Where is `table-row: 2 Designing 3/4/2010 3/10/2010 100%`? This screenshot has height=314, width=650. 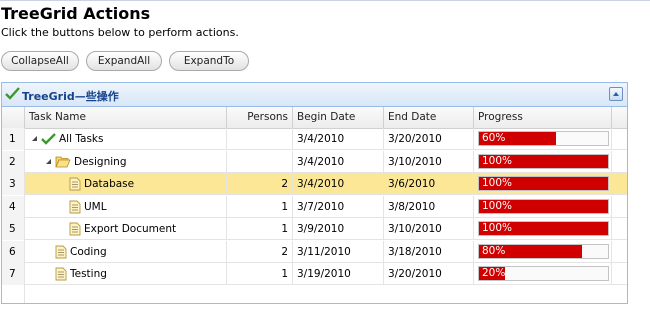
table-row: 2 Designing 3/4/2010 3/10/2010 100% is located at coordinates (314, 161).